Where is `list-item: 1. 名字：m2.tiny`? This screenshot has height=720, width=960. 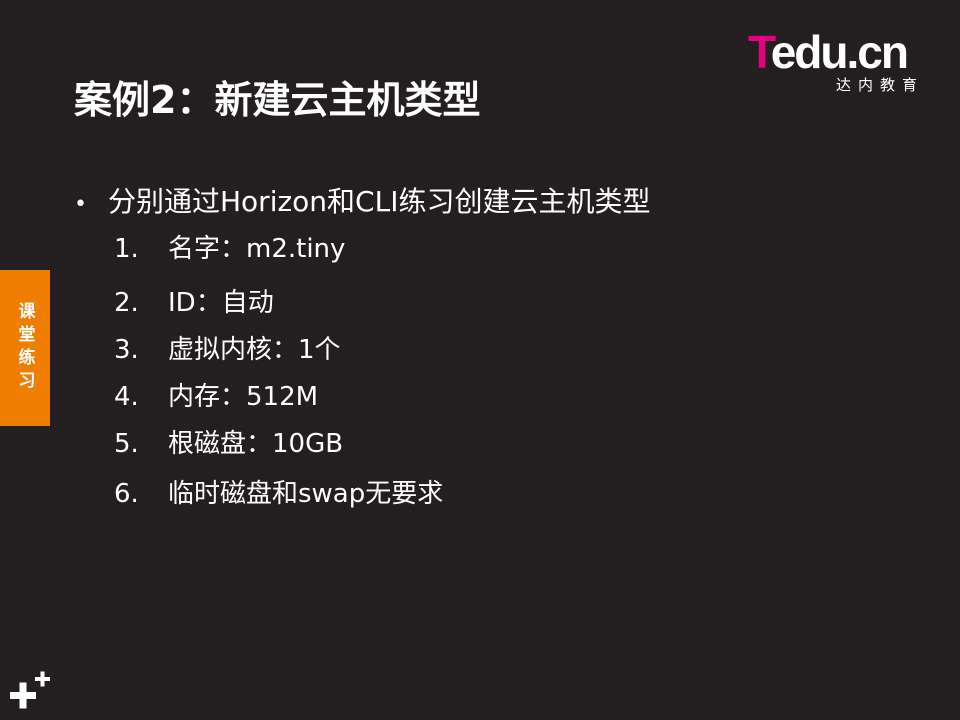 list-item: 1. 名字：m2.tiny is located at coordinates (229, 249).